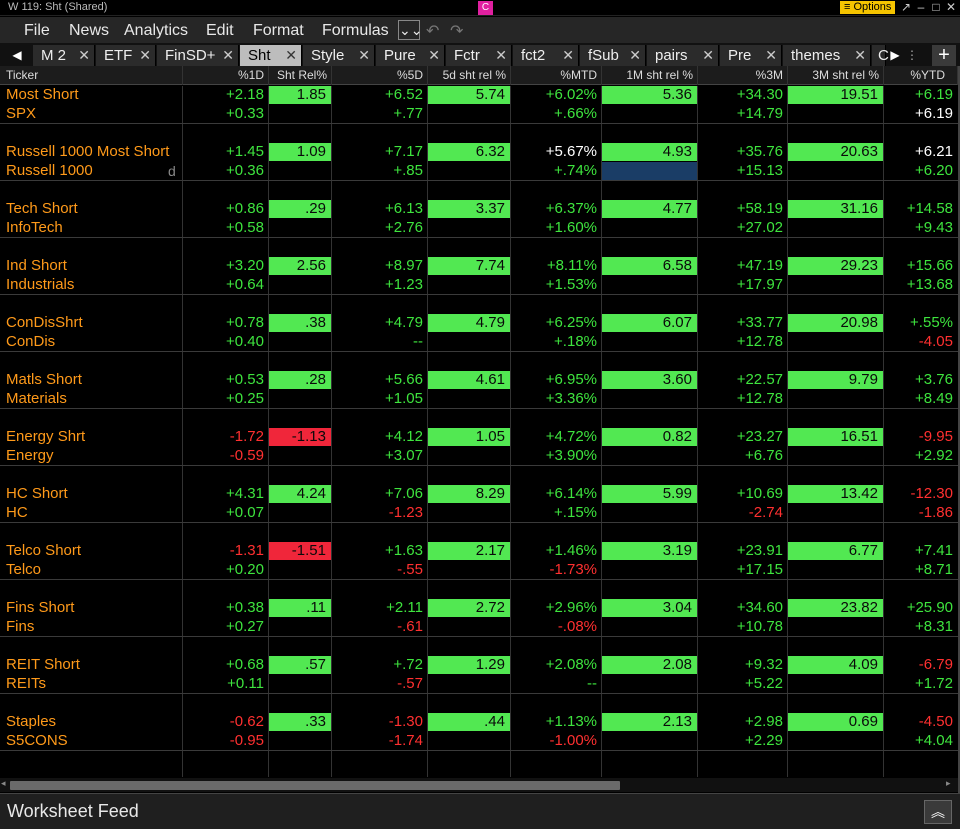 This screenshot has height=829, width=960. What do you see at coordinates (300, 494) in the screenshot?
I see `sht-rel-cell: 4.24` at bounding box center [300, 494].